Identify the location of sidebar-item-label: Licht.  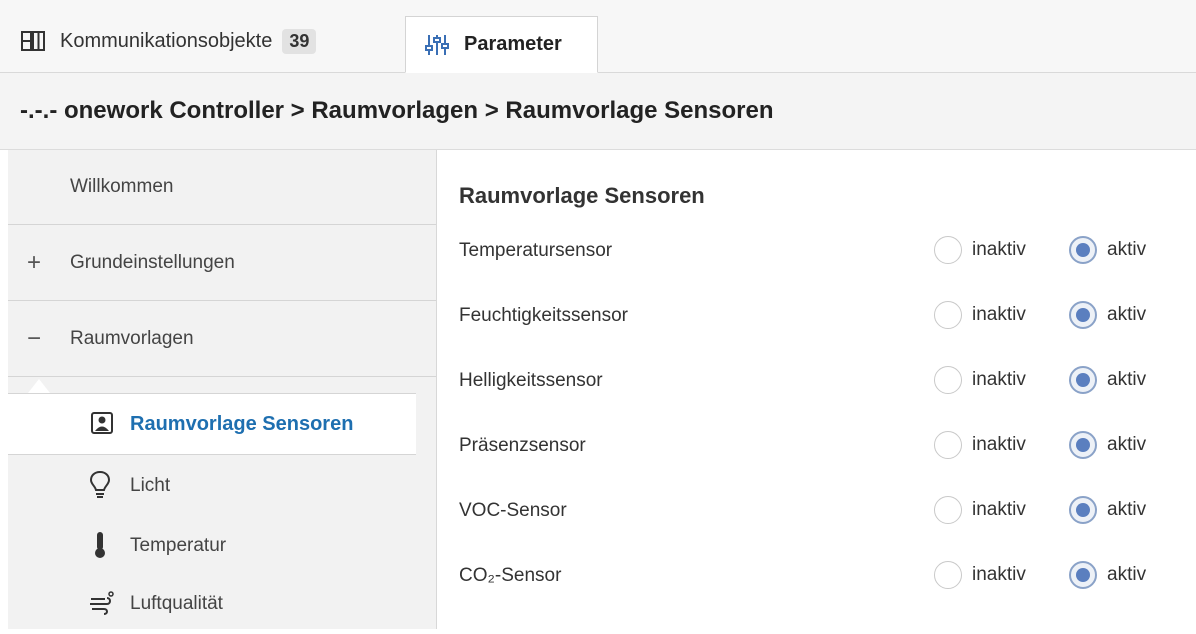
(150, 485).